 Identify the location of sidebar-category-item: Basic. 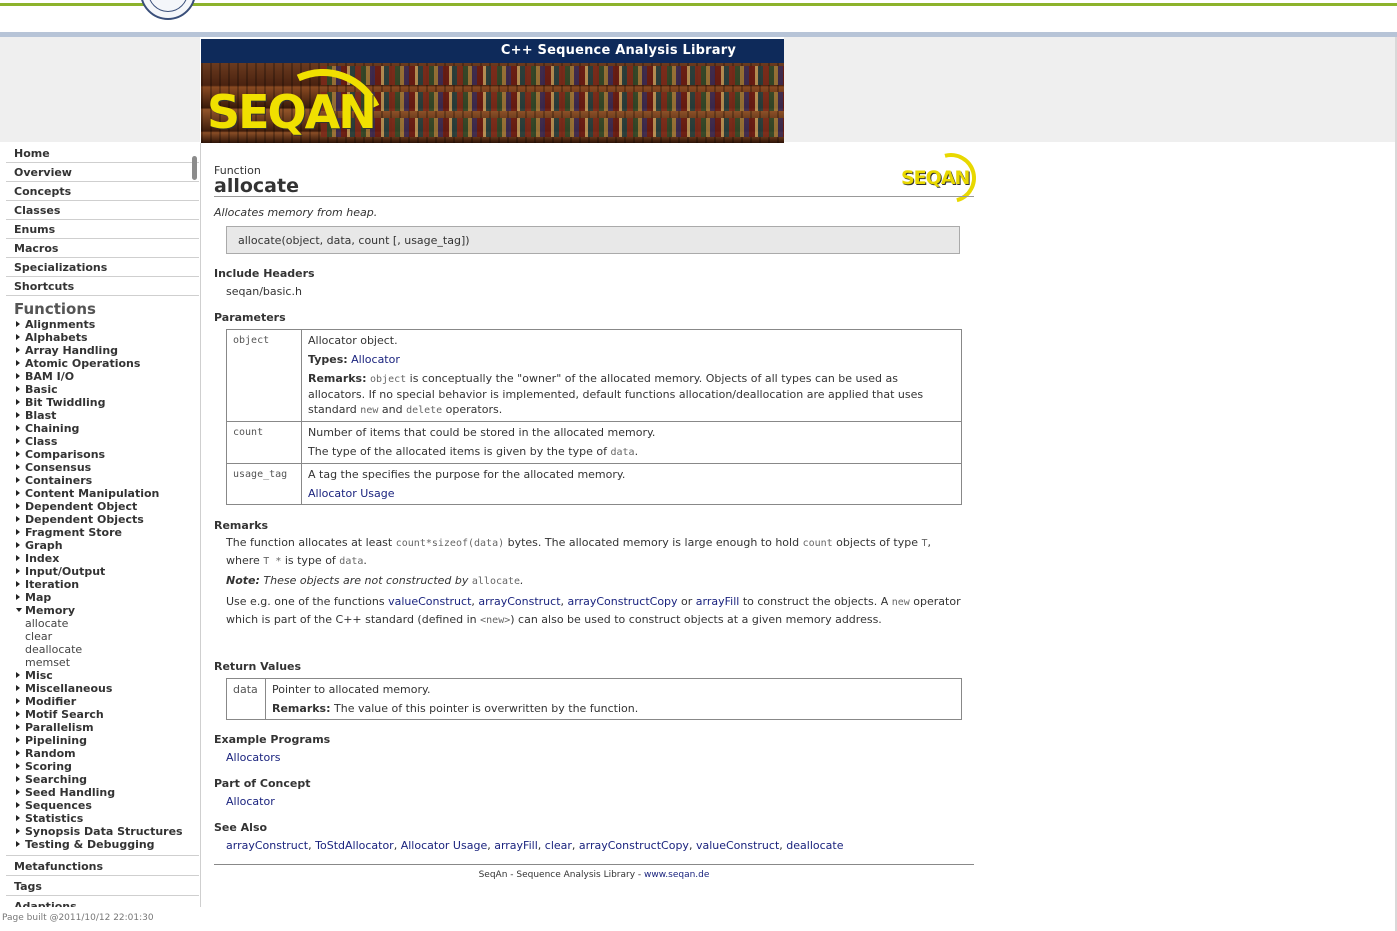
(108, 389).